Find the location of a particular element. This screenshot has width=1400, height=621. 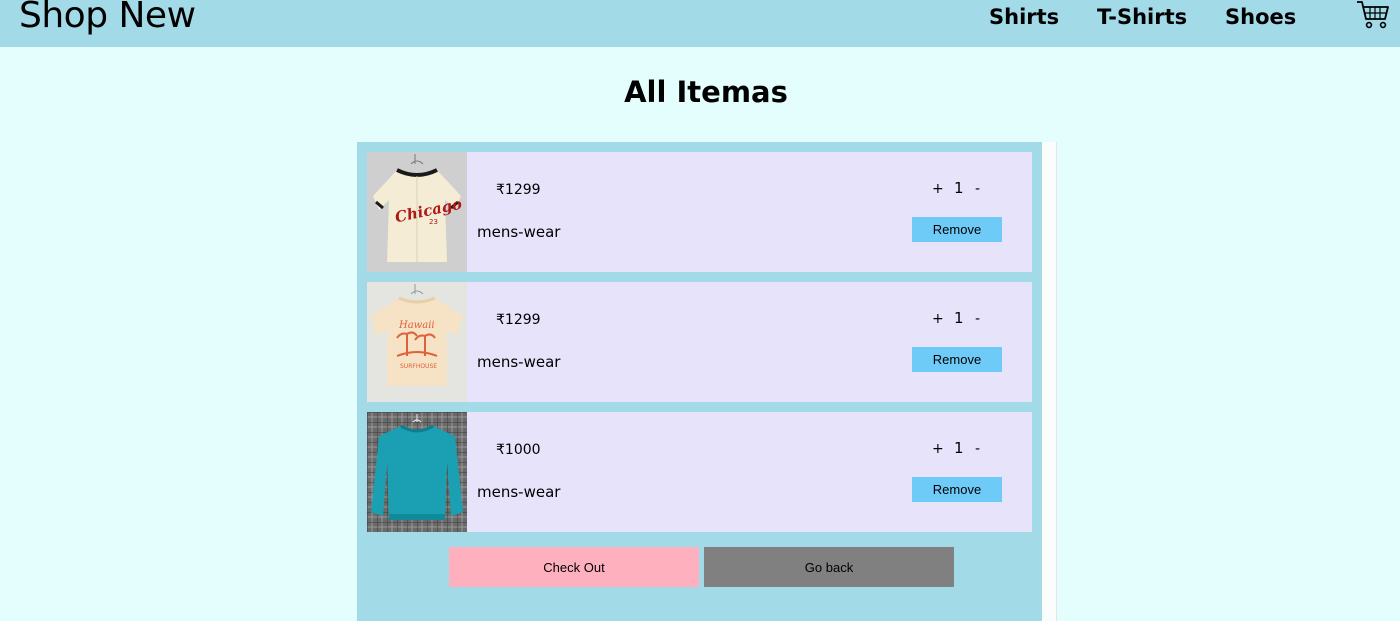

cart-item: ₹1000 mens-wear + 1 - Remove is located at coordinates (699, 472).